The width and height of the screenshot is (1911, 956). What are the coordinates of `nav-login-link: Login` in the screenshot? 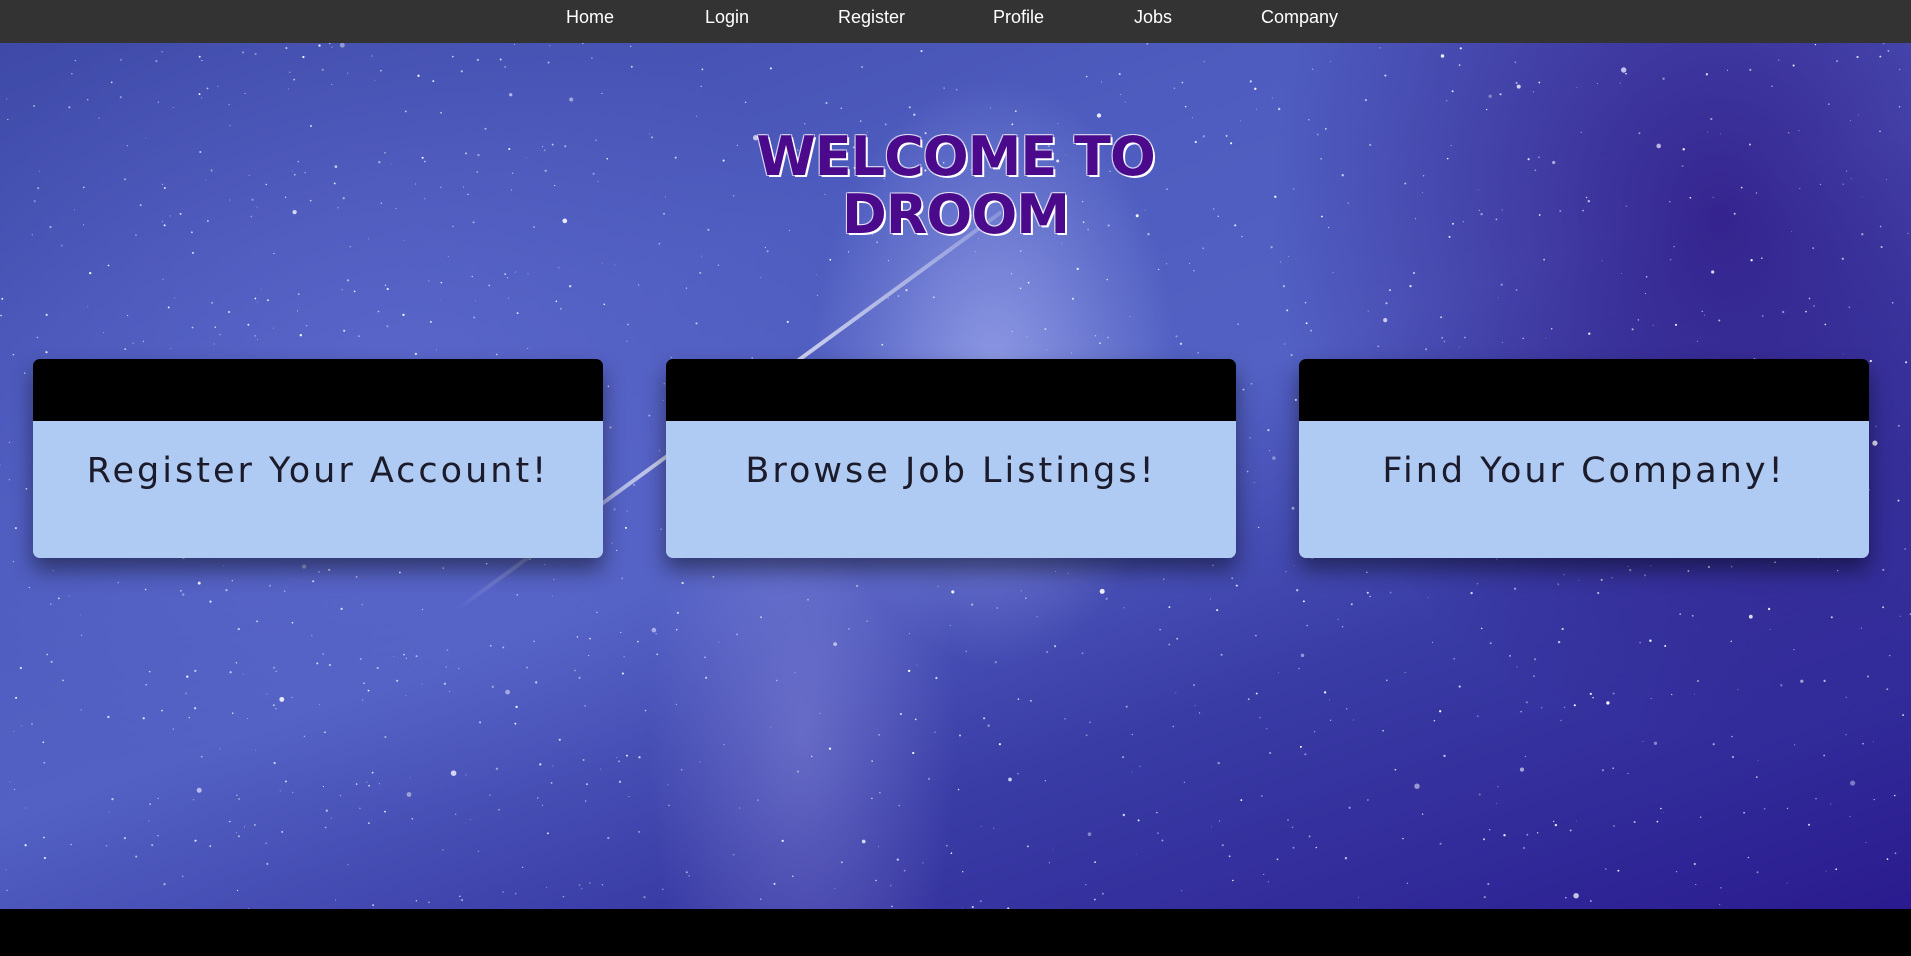 It's located at (727, 17).